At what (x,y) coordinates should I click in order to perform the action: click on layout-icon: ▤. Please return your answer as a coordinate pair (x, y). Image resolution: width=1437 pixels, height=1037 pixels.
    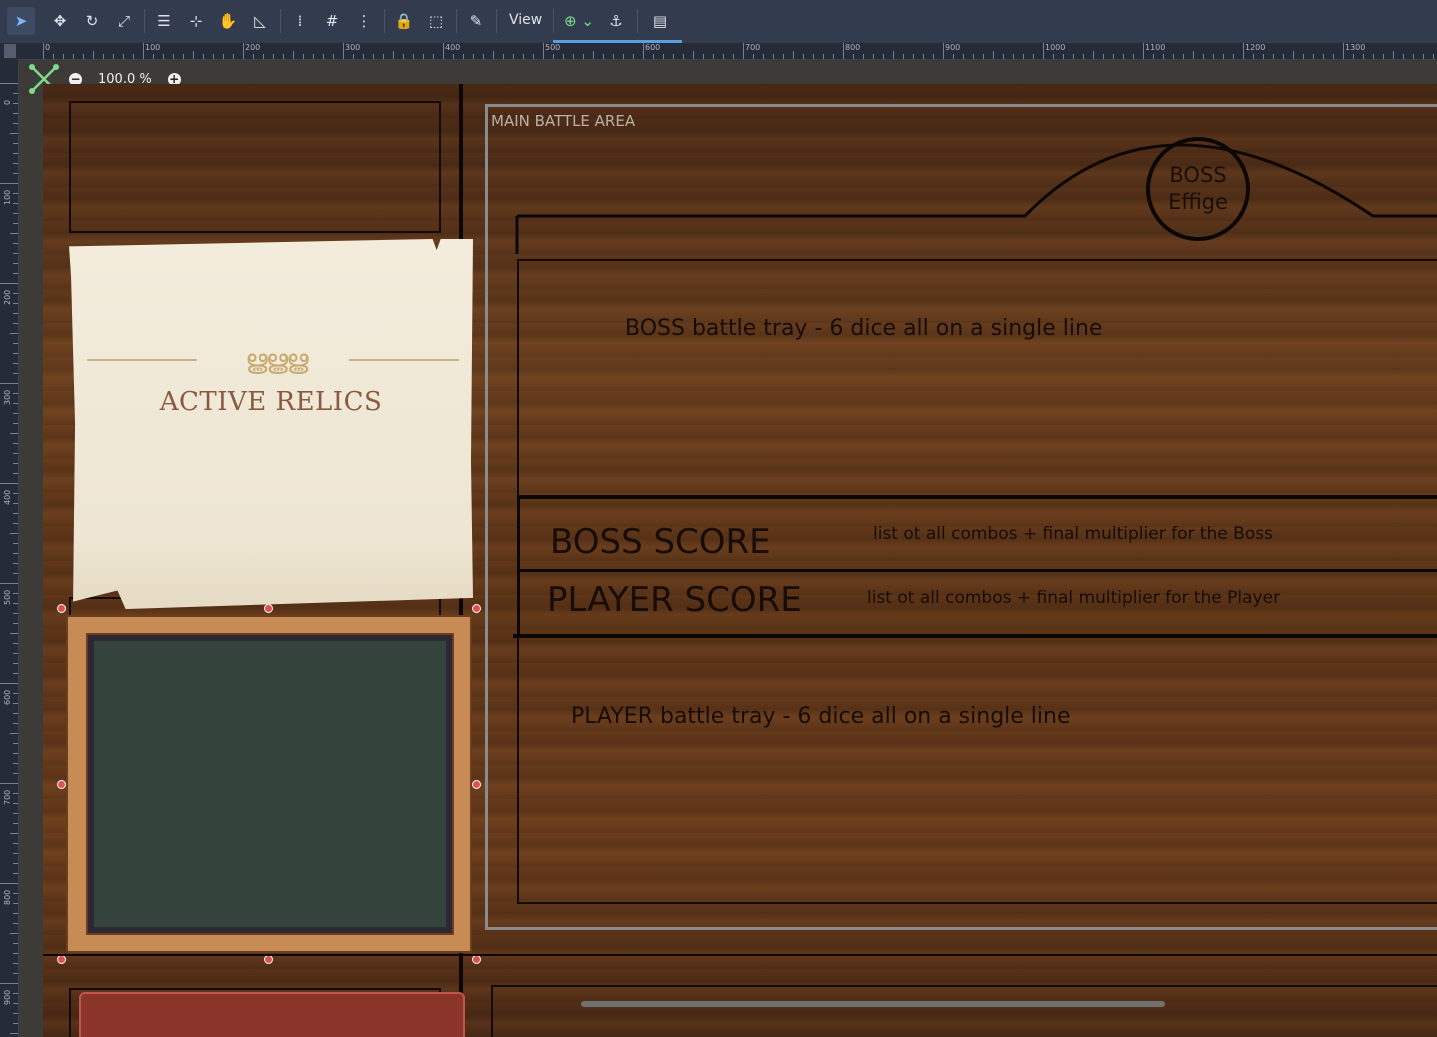
    Looking at the image, I should click on (660, 21).